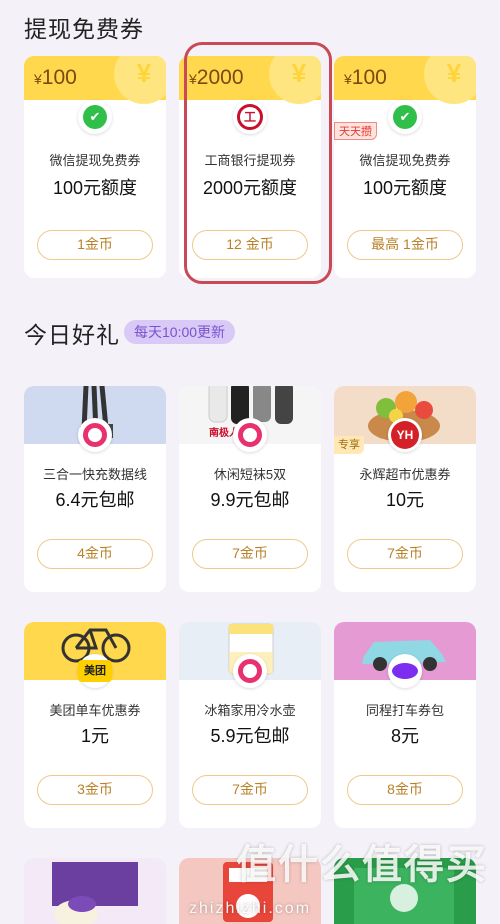 This screenshot has width=500, height=924. Describe the element at coordinates (94, 474) in the screenshot. I see `gift-name: 三合一快充数据线` at that location.